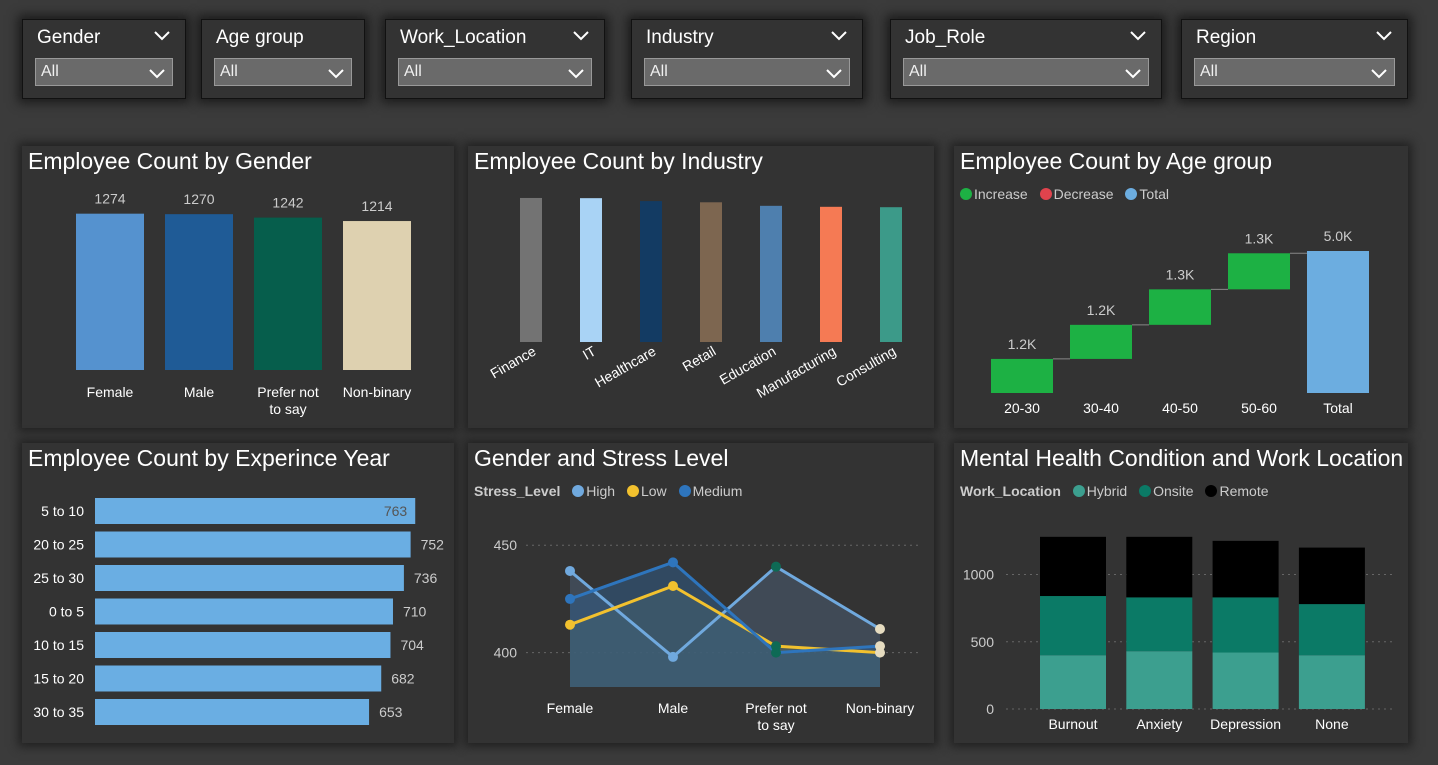  What do you see at coordinates (1166, 491) in the screenshot?
I see `legend-item-onsite: Onsite` at bounding box center [1166, 491].